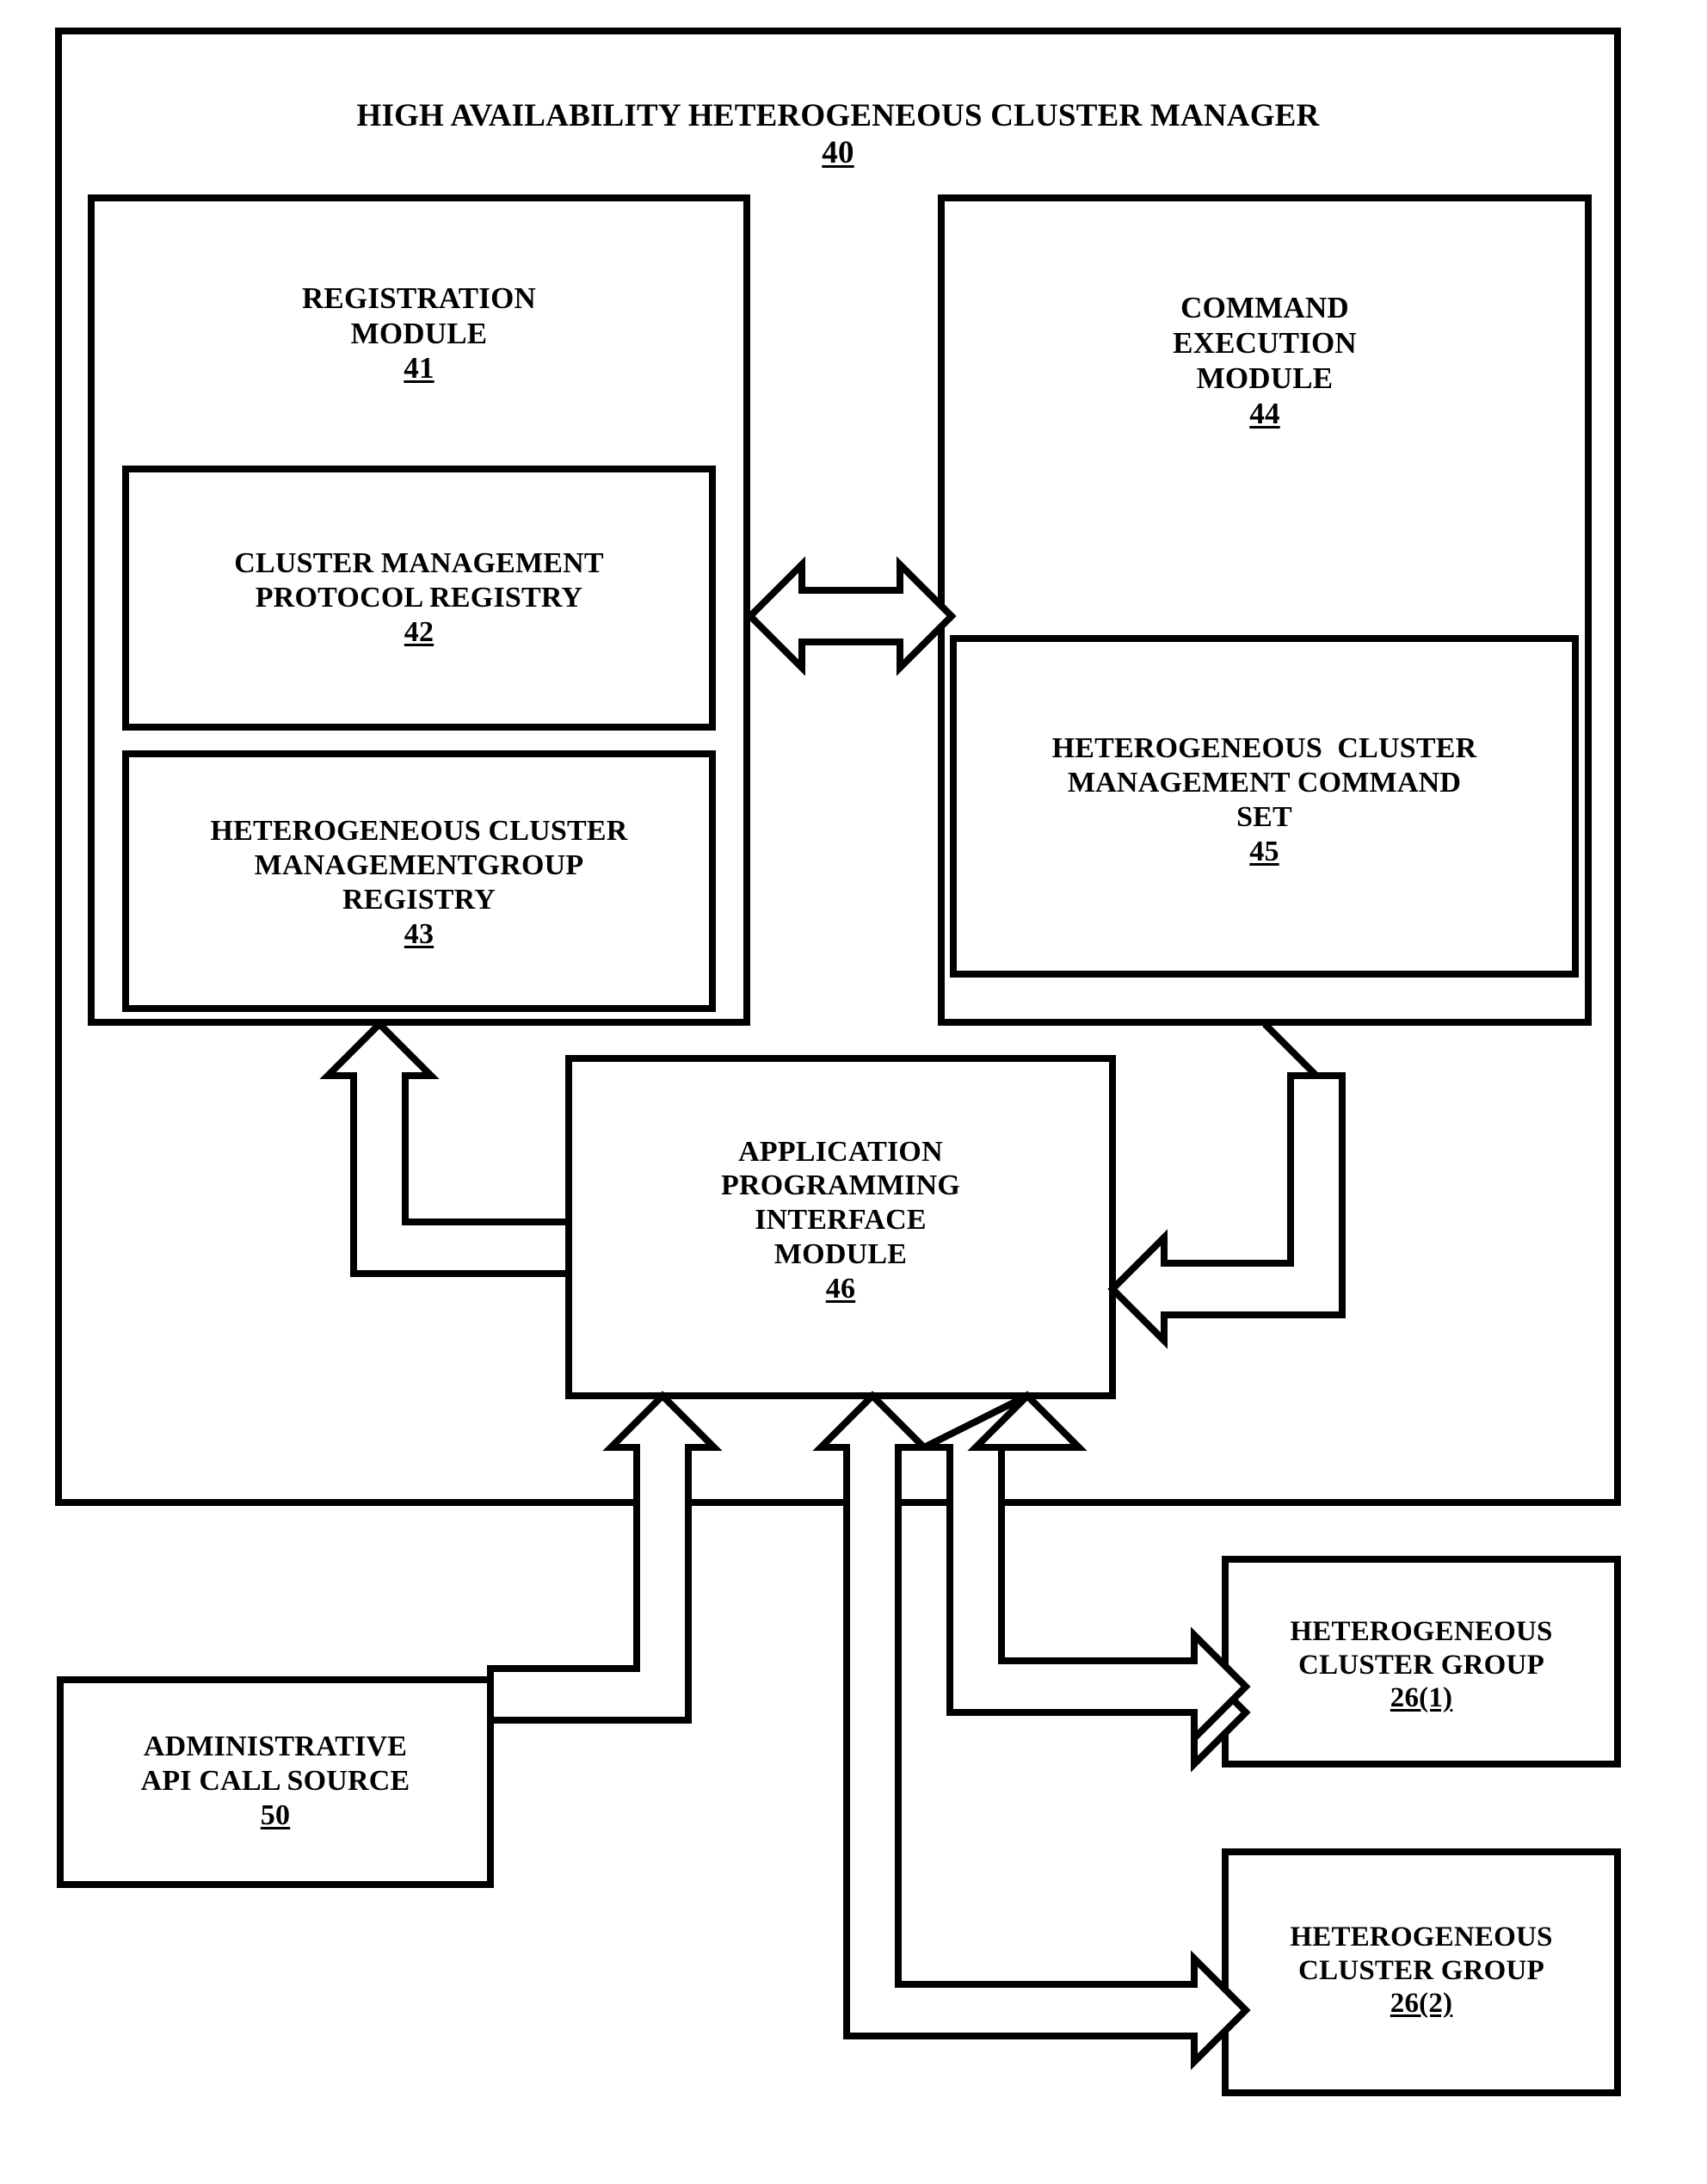 This screenshot has width=1707, height=2184. I want to click on diagram-line-art-overlay, so click(1086, 1570).